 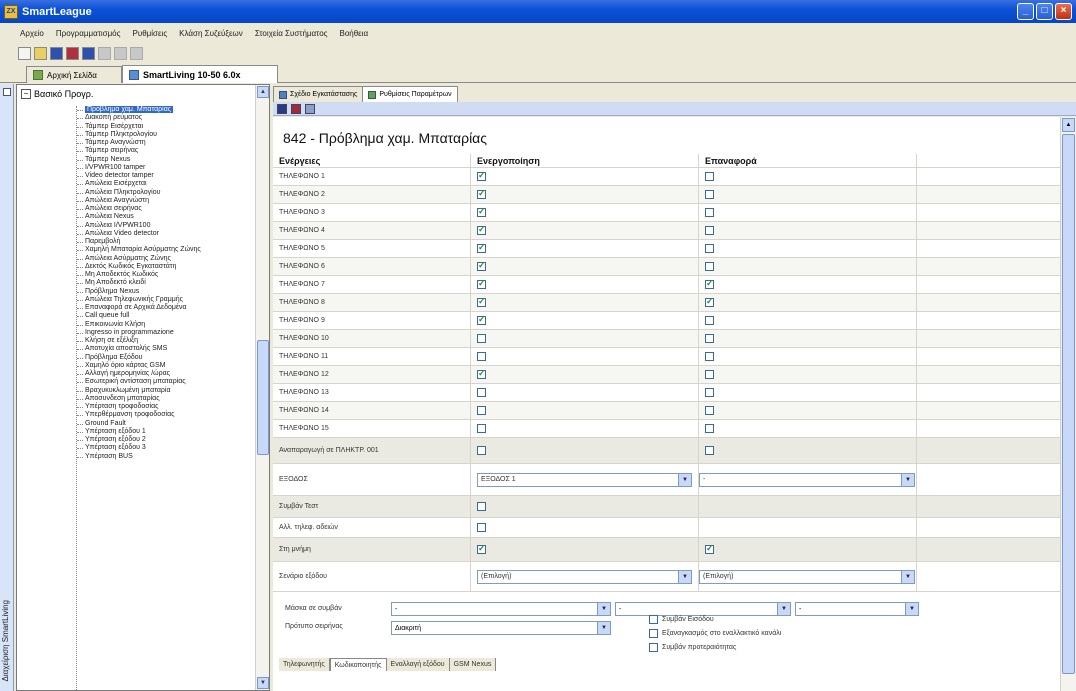 What do you see at coordinates (5, 640) in the screenshot?
I see `side-strip-label: Διαχείριση SmartLiving` at bounding box center [5, 640].